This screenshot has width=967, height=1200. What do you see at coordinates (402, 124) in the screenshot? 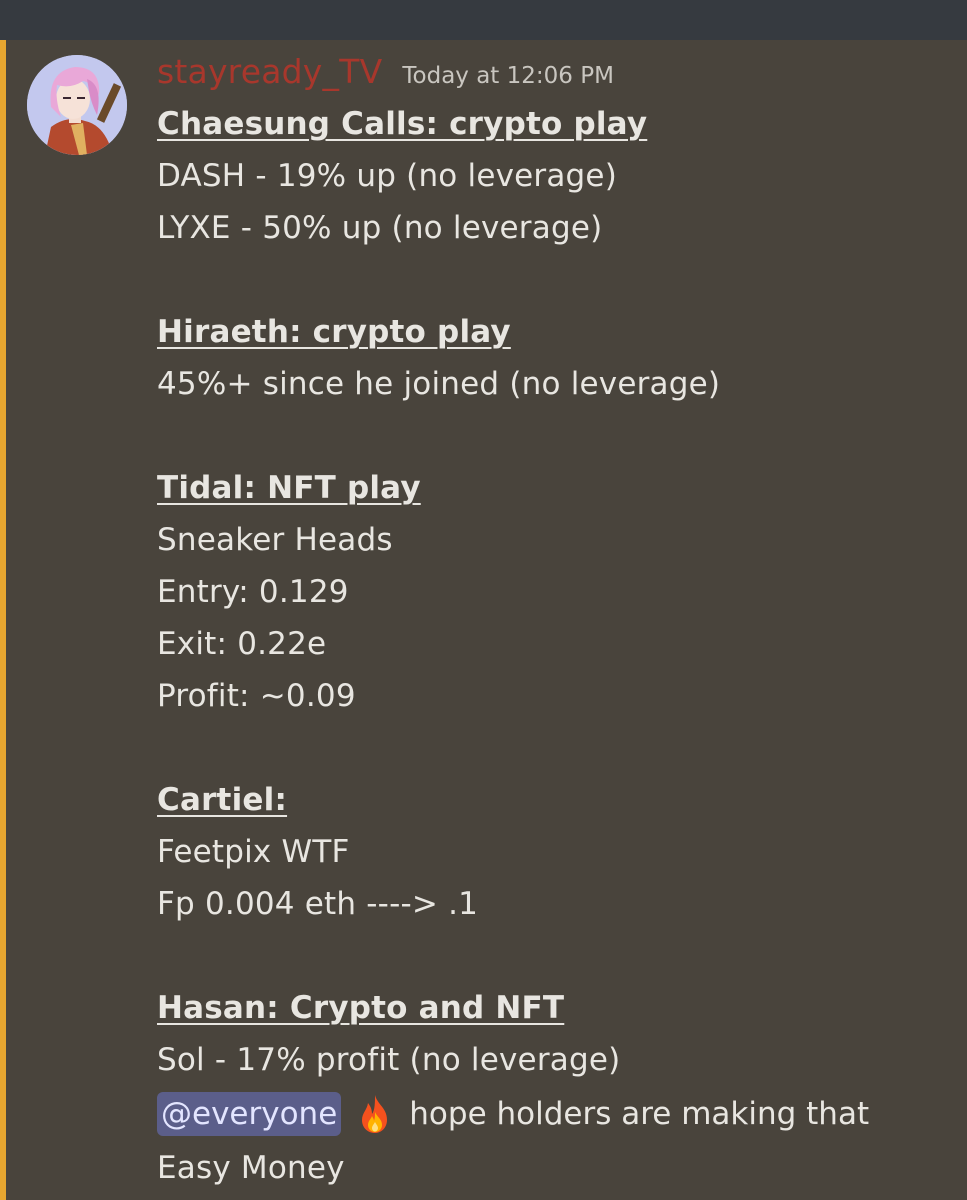
I see `section-heading: Chaesung Calls: crypto play` at bounding box center [402, 124].